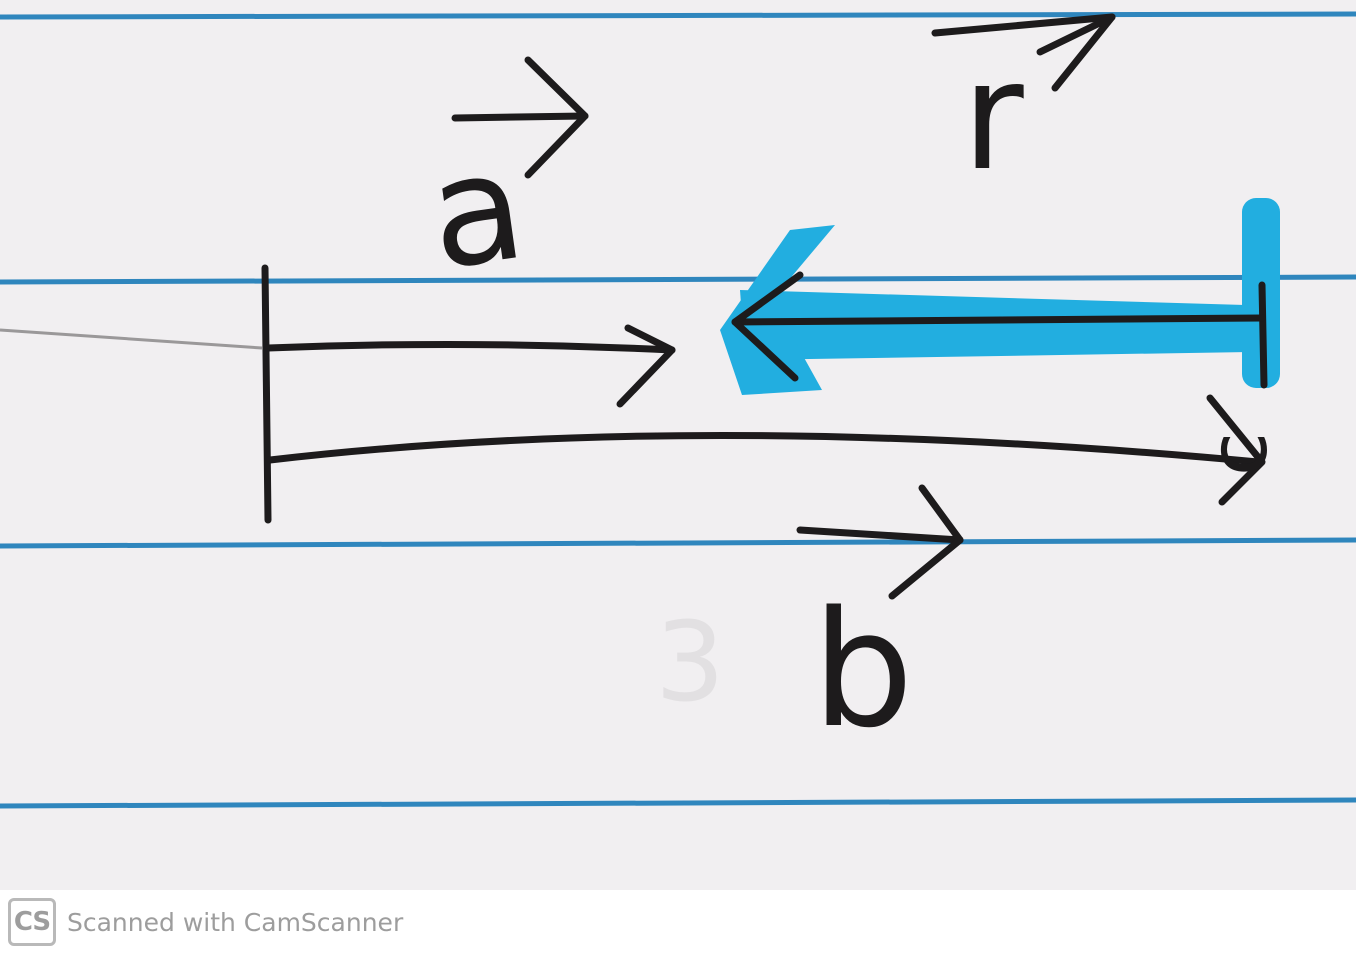  What do you see at coordinates (470, 347) in the screenshot?
I see `vector-a-shaft` at bounding box center [470, 347].